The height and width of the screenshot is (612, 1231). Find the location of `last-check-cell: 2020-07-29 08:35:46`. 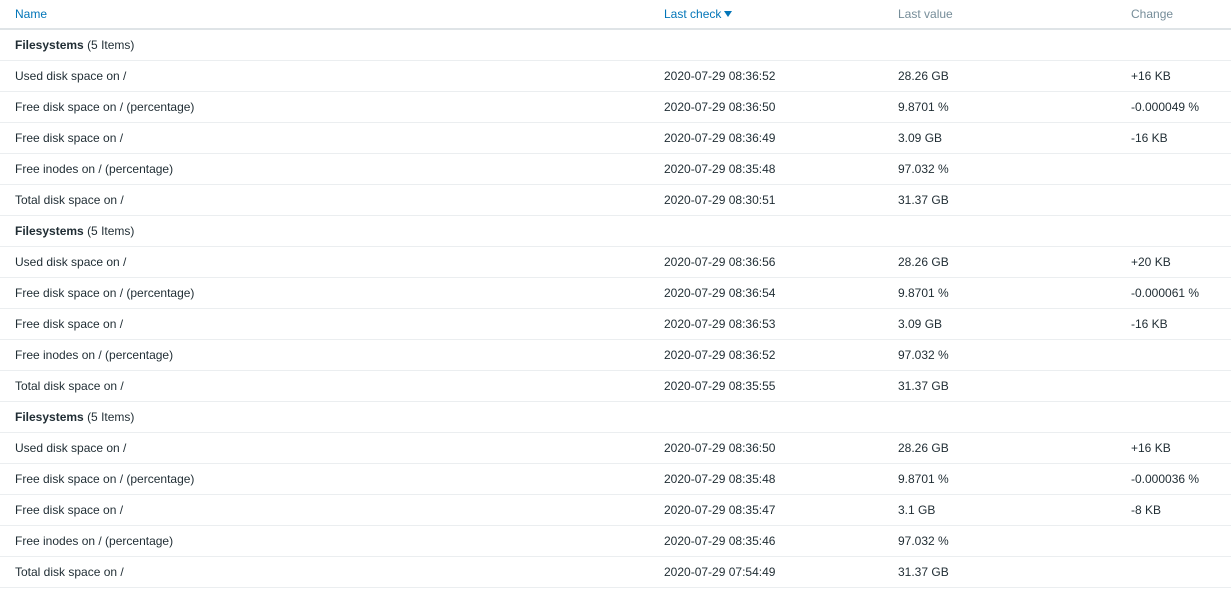

last-check-cell: 2020-07-29 08:35:46 is located at coordinates (766, 541).